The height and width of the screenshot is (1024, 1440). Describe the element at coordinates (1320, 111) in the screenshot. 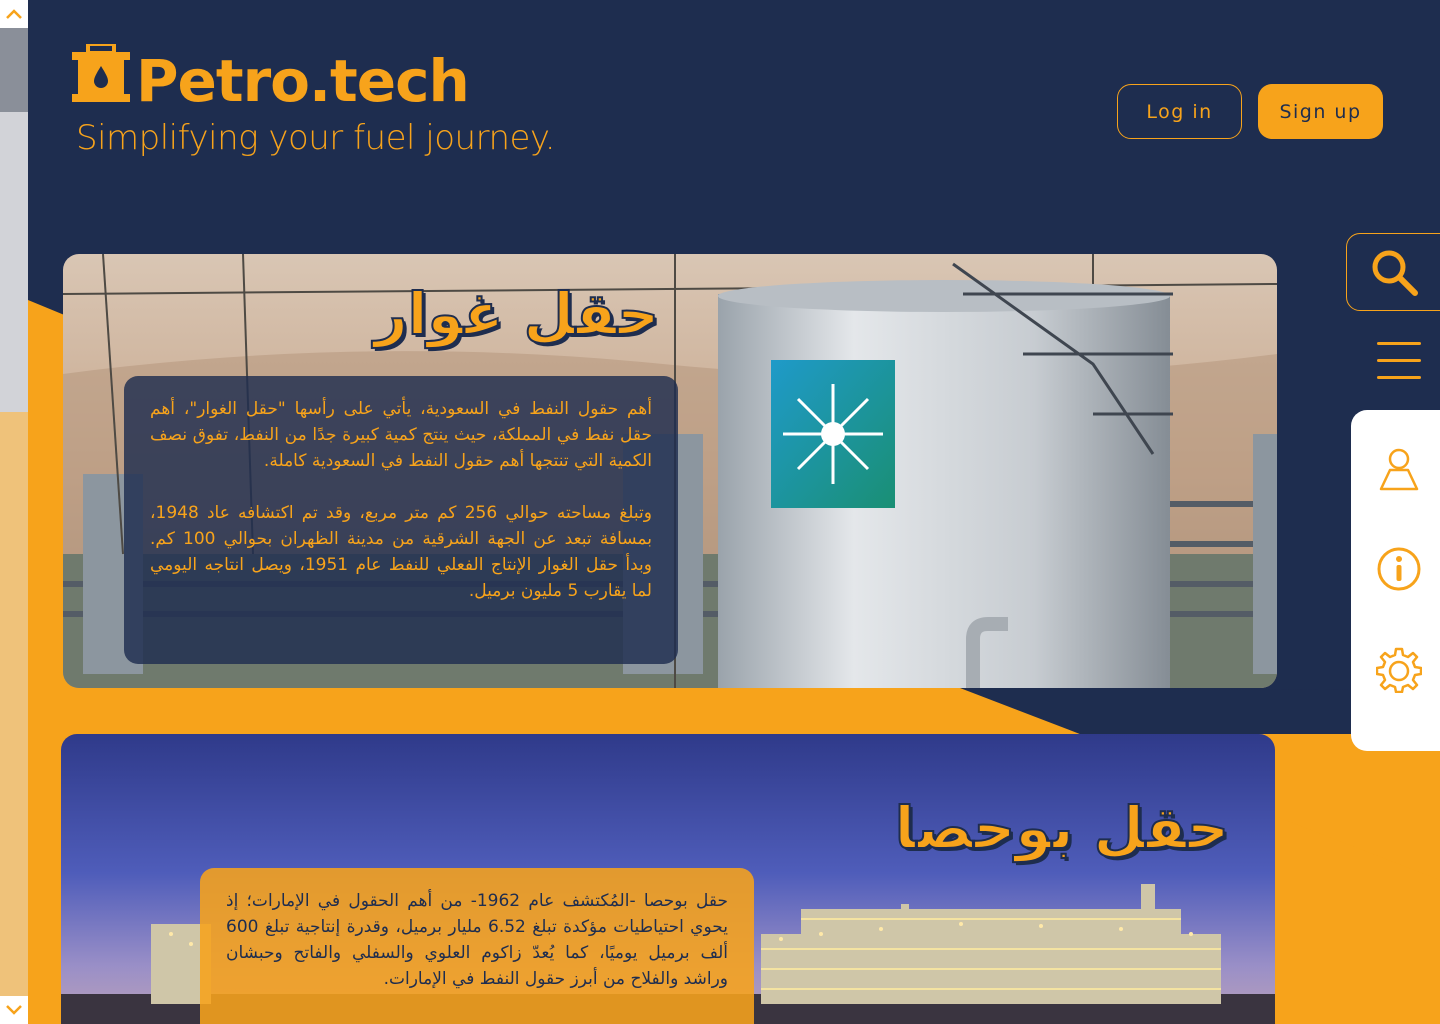

I see `signup-button: Sign up` at that location.